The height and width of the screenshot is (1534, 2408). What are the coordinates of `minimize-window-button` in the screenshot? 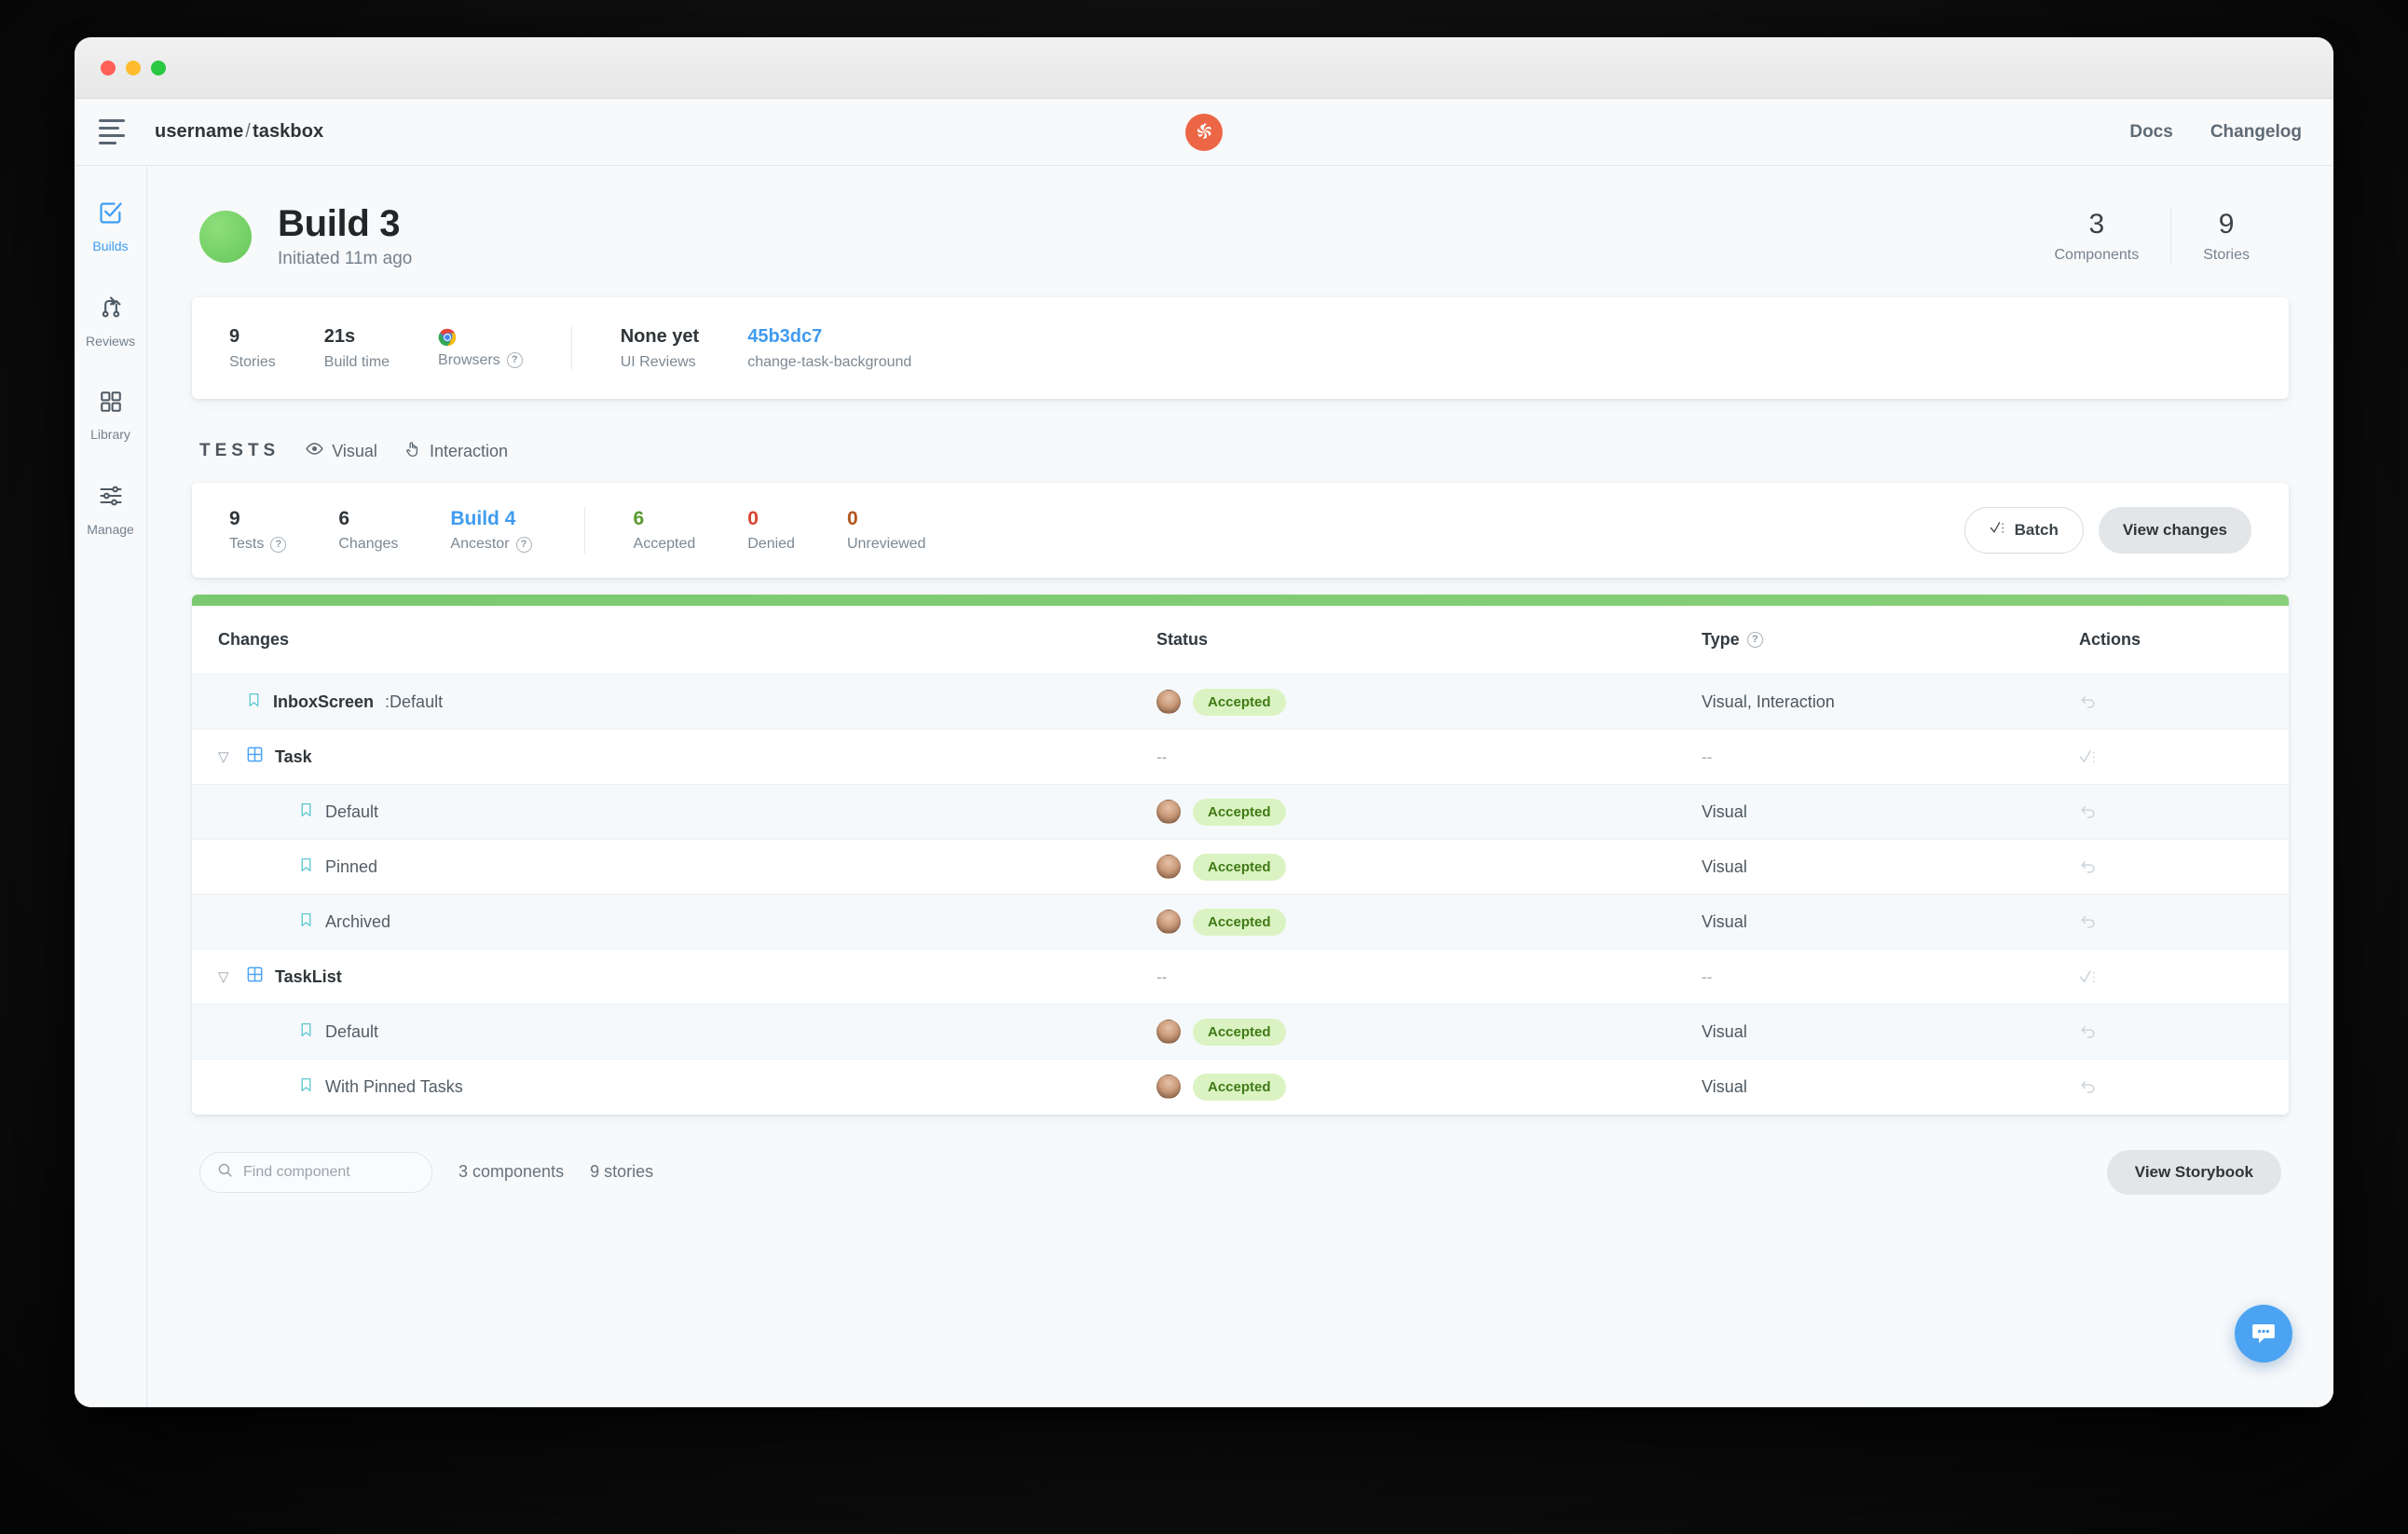 It's located at (133, 67).